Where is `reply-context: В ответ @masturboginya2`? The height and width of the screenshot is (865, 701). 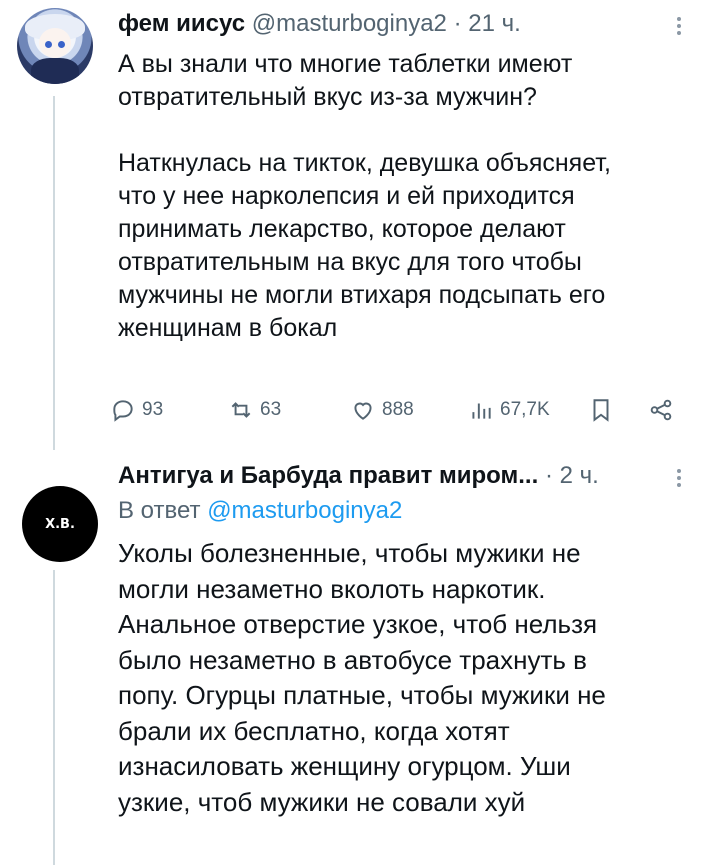 reply-context: В ответ @masturboginya2 is located at coordinates (260, 511).